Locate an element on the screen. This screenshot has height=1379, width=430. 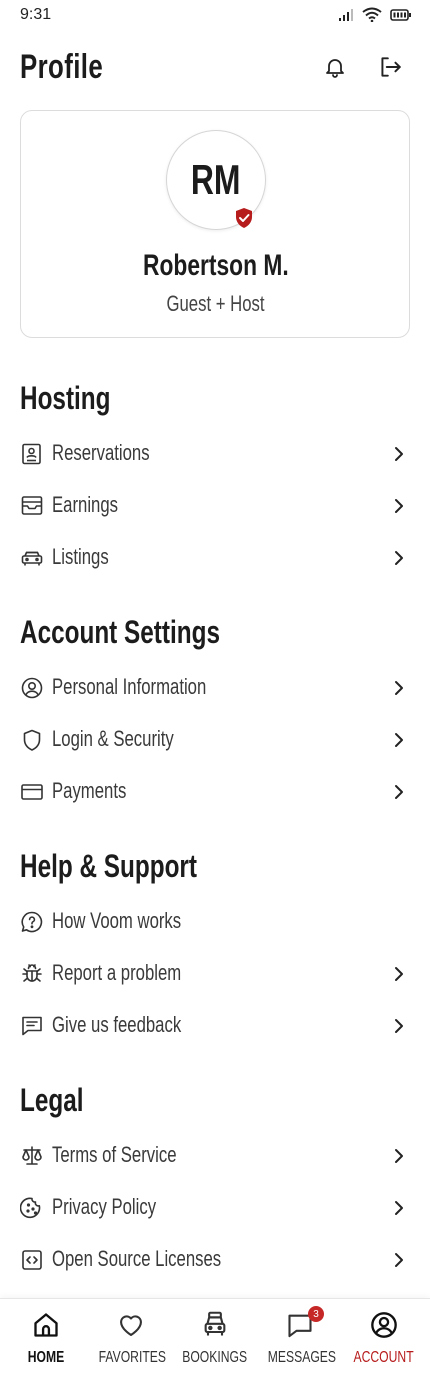
profile-name: Robertson M. is located at coordinates (216, 265).